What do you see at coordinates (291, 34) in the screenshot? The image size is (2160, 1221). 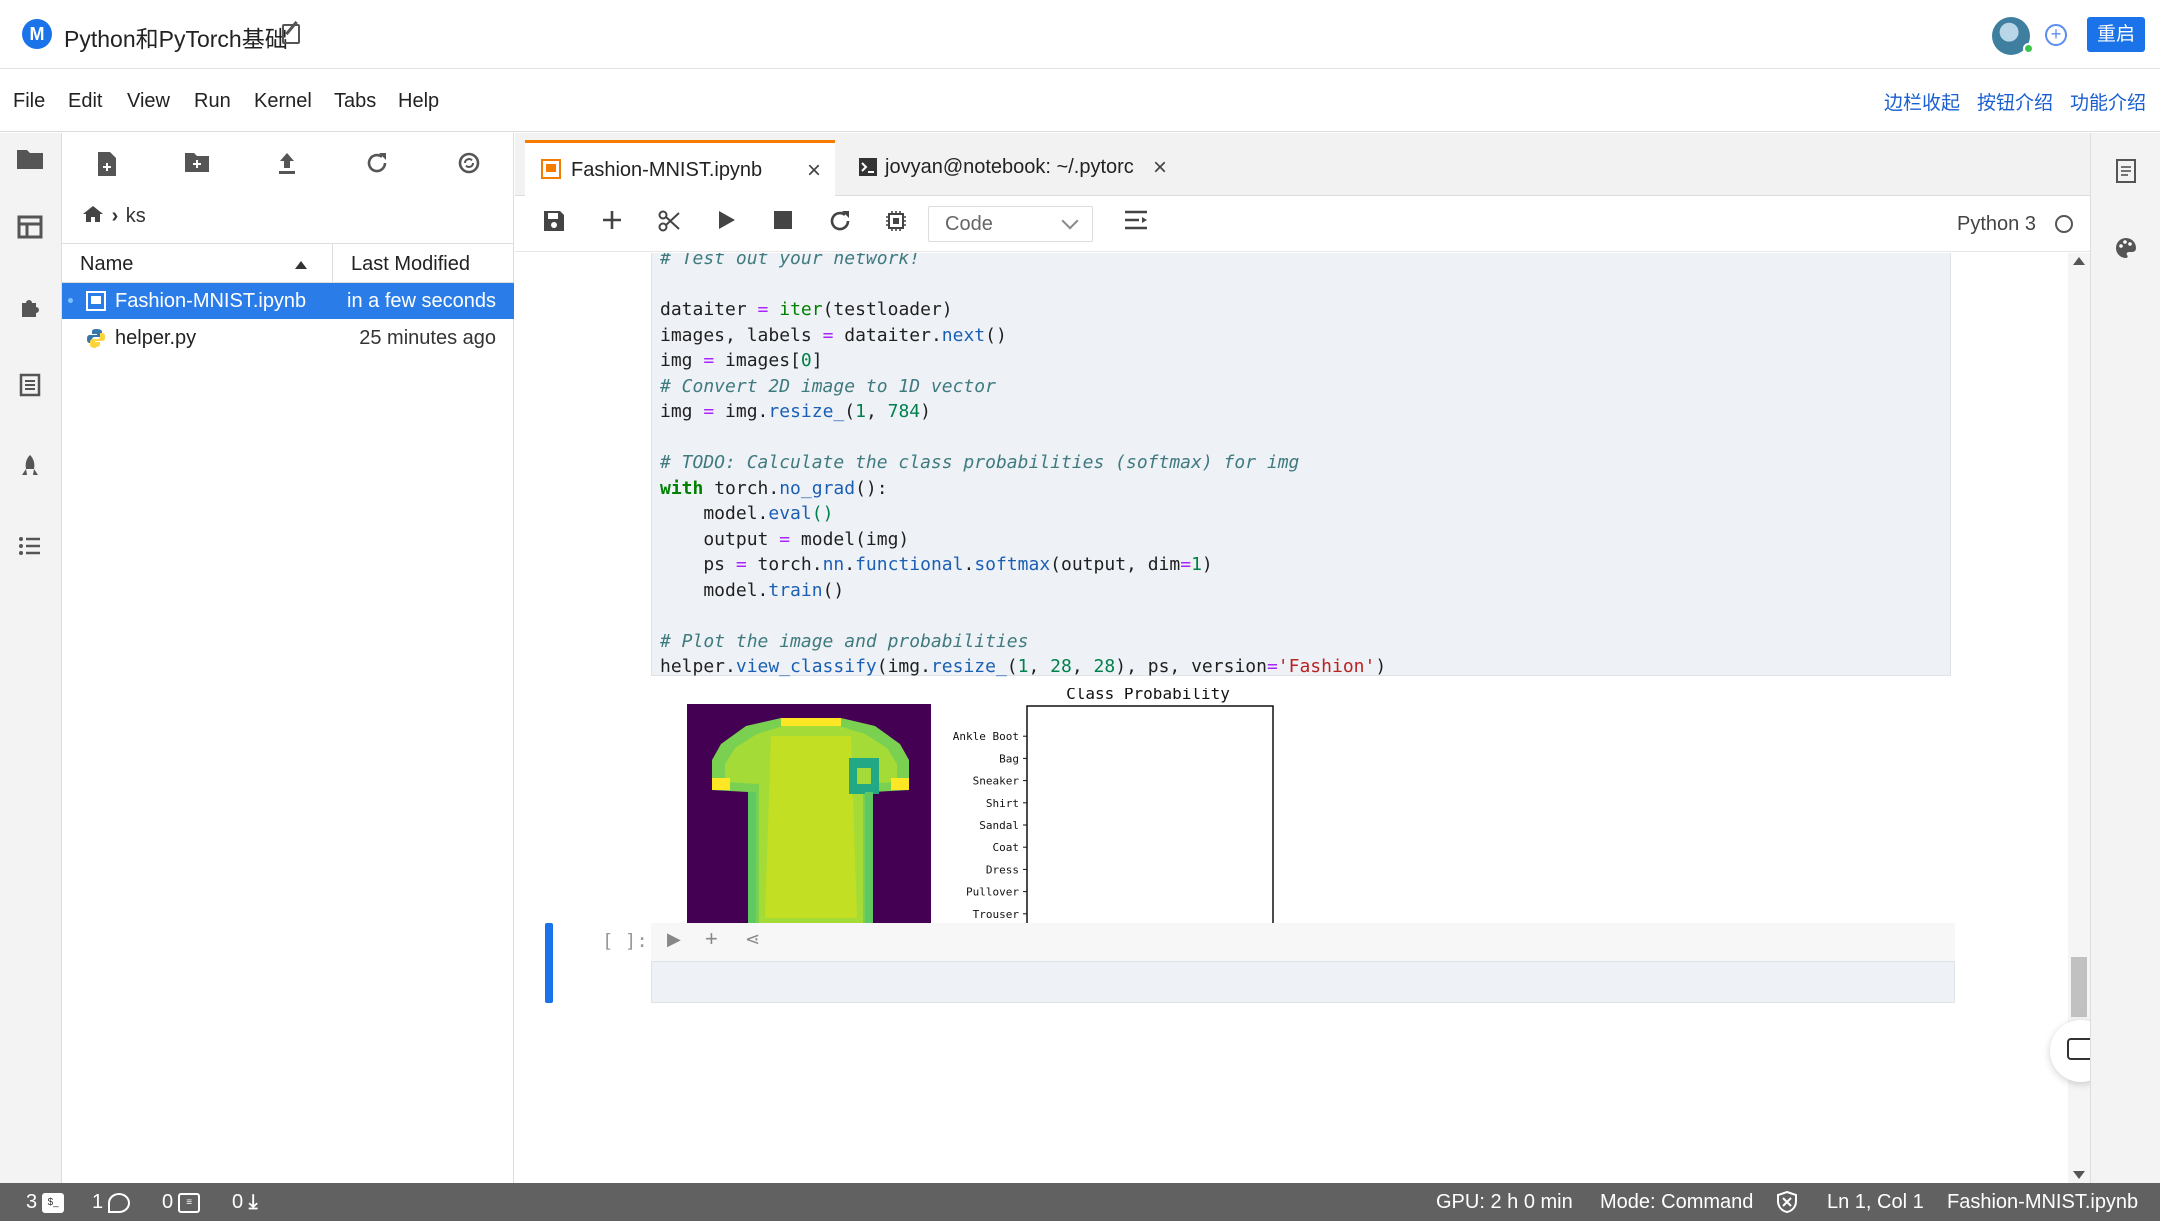 I see `edit-title-icon` at bounding box center [291, 34].